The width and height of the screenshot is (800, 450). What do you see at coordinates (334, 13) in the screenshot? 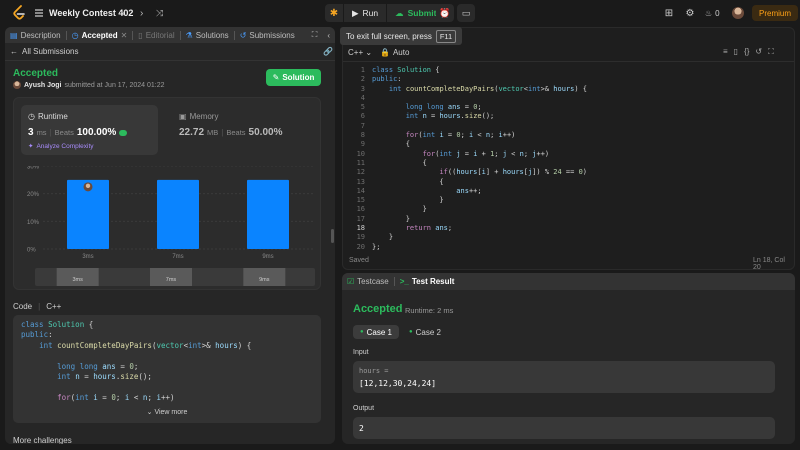
I see `debug-icon: ✱` at bounding box center [334, 13].